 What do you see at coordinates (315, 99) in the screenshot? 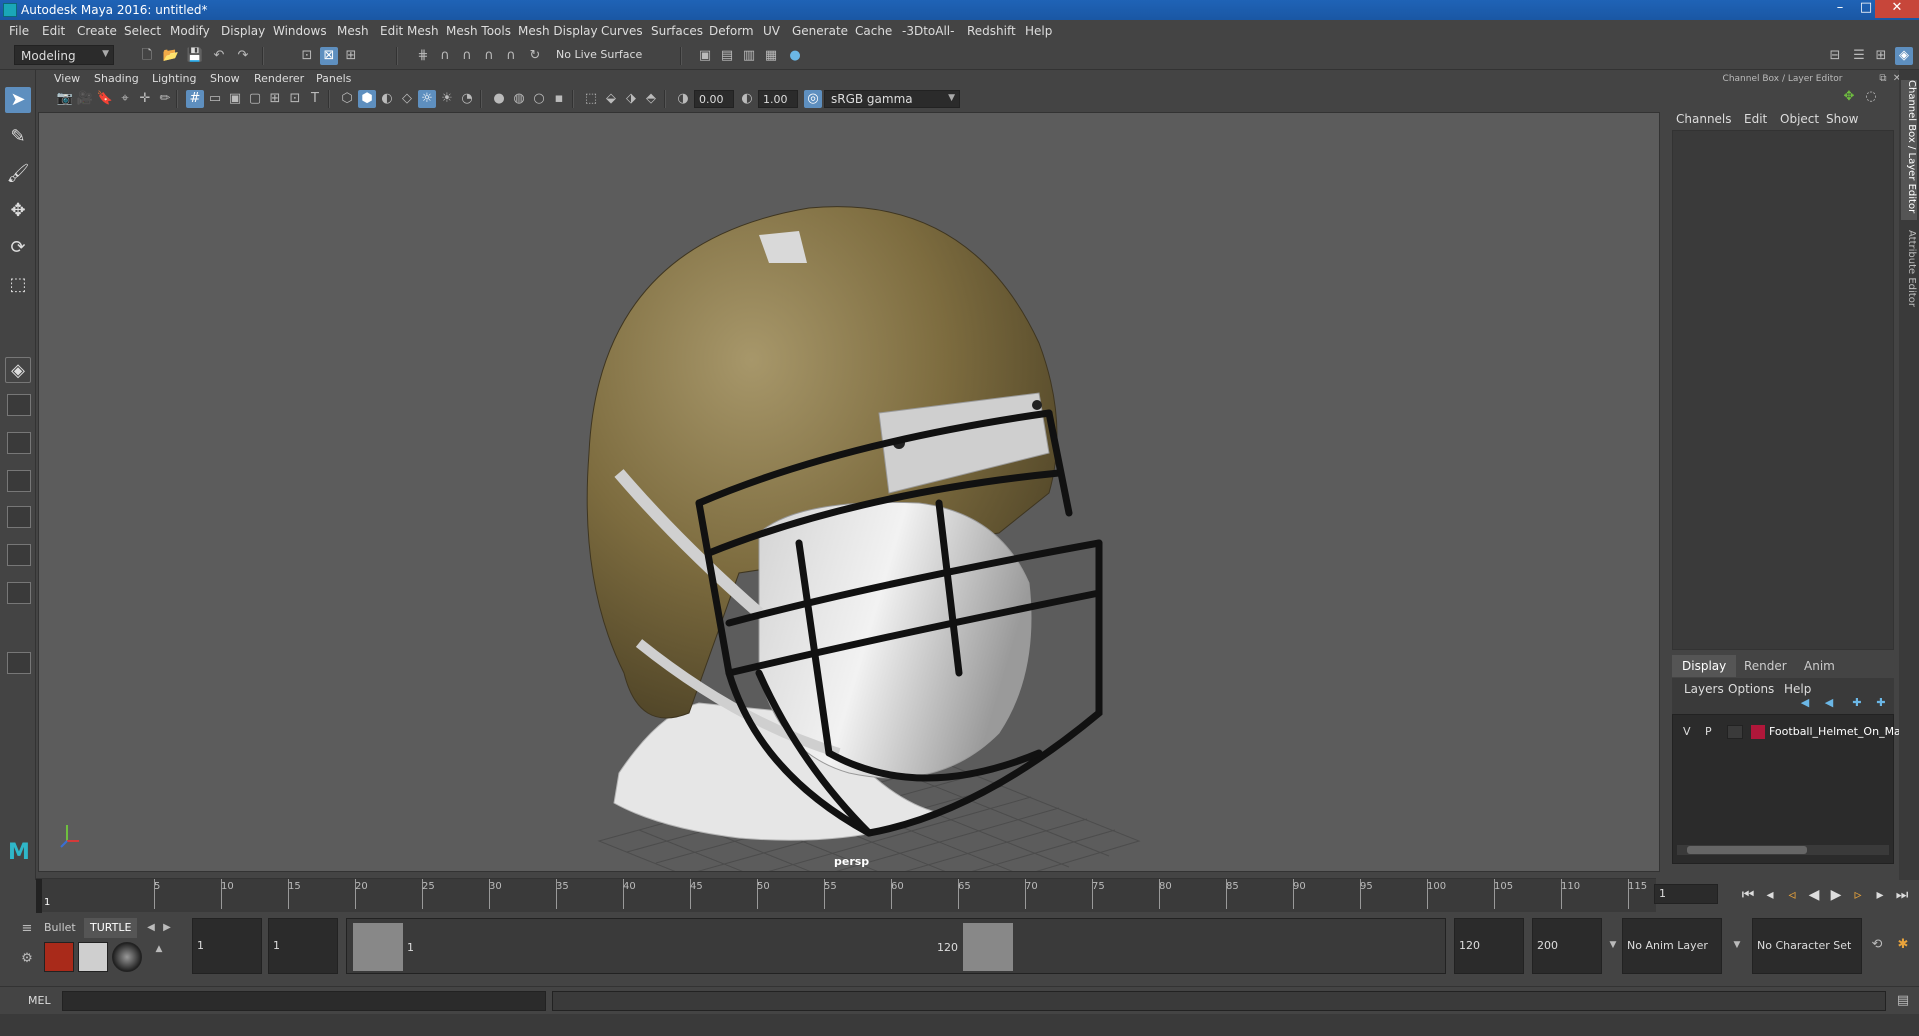
I see `safe-title-icon: T` at bounding box center [315, 99].